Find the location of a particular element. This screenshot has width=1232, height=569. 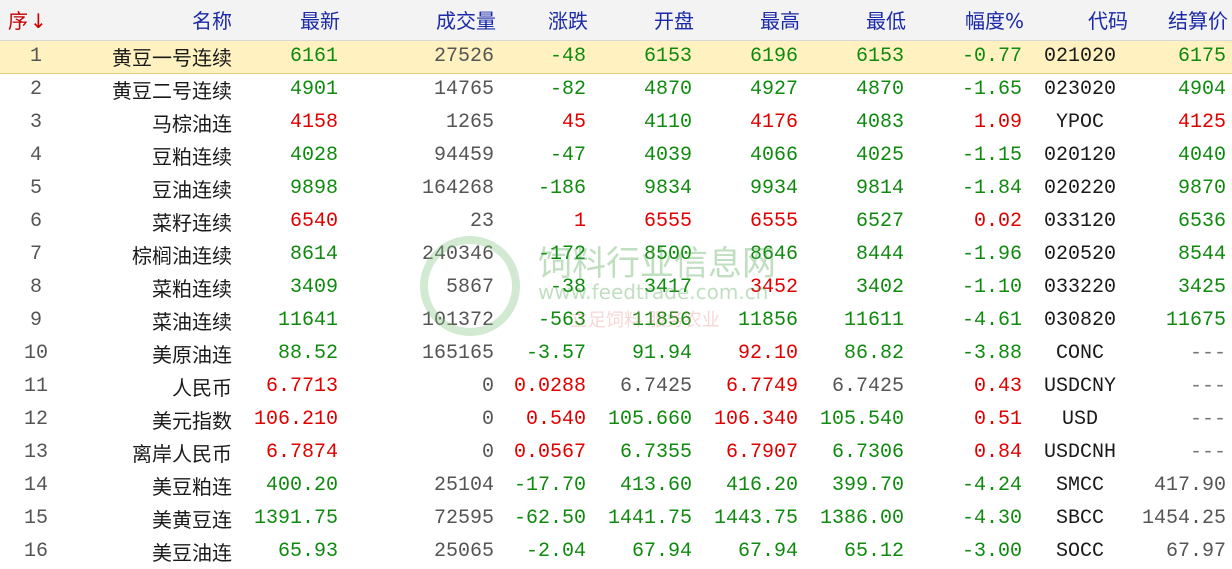

column-header-low: 最低 is located at coordinates (857, 20).